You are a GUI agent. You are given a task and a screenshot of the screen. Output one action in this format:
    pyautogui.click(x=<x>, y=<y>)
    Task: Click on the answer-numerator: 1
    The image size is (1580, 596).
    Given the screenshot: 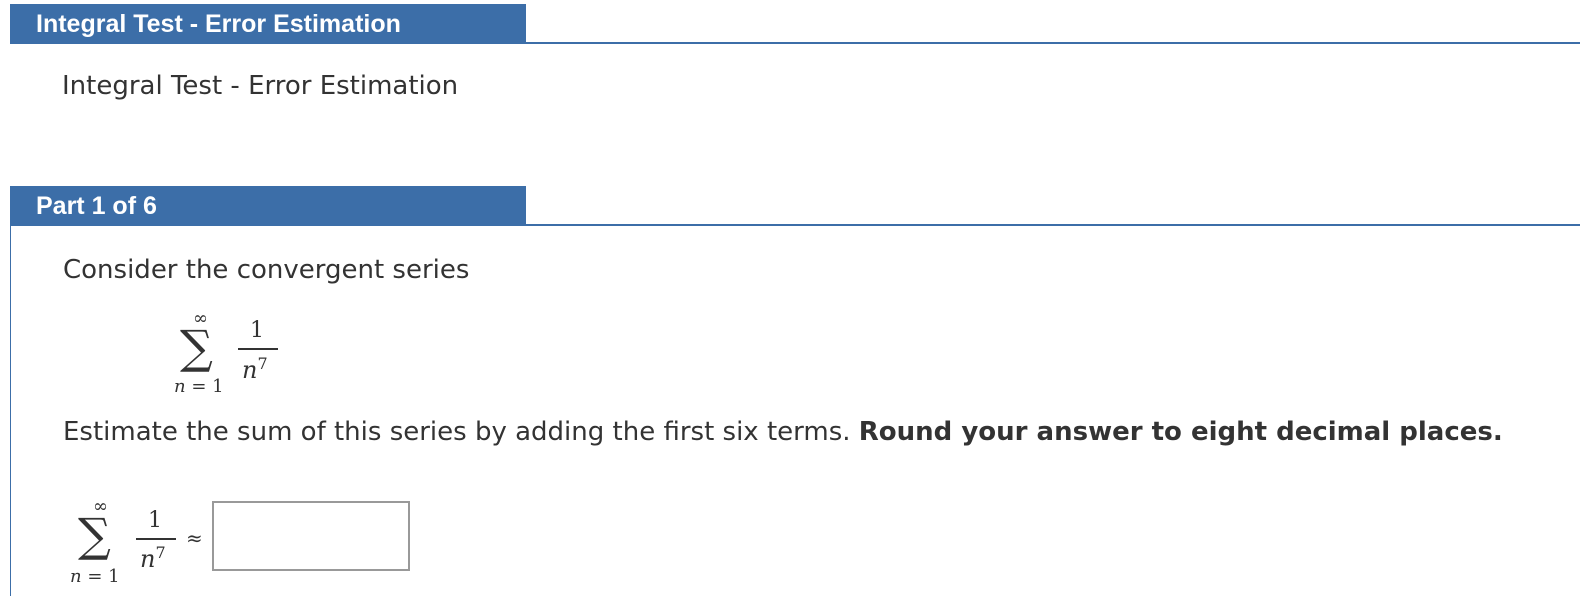 What is the action you would take?
    pyautogui.click(x=155, y=520)
    